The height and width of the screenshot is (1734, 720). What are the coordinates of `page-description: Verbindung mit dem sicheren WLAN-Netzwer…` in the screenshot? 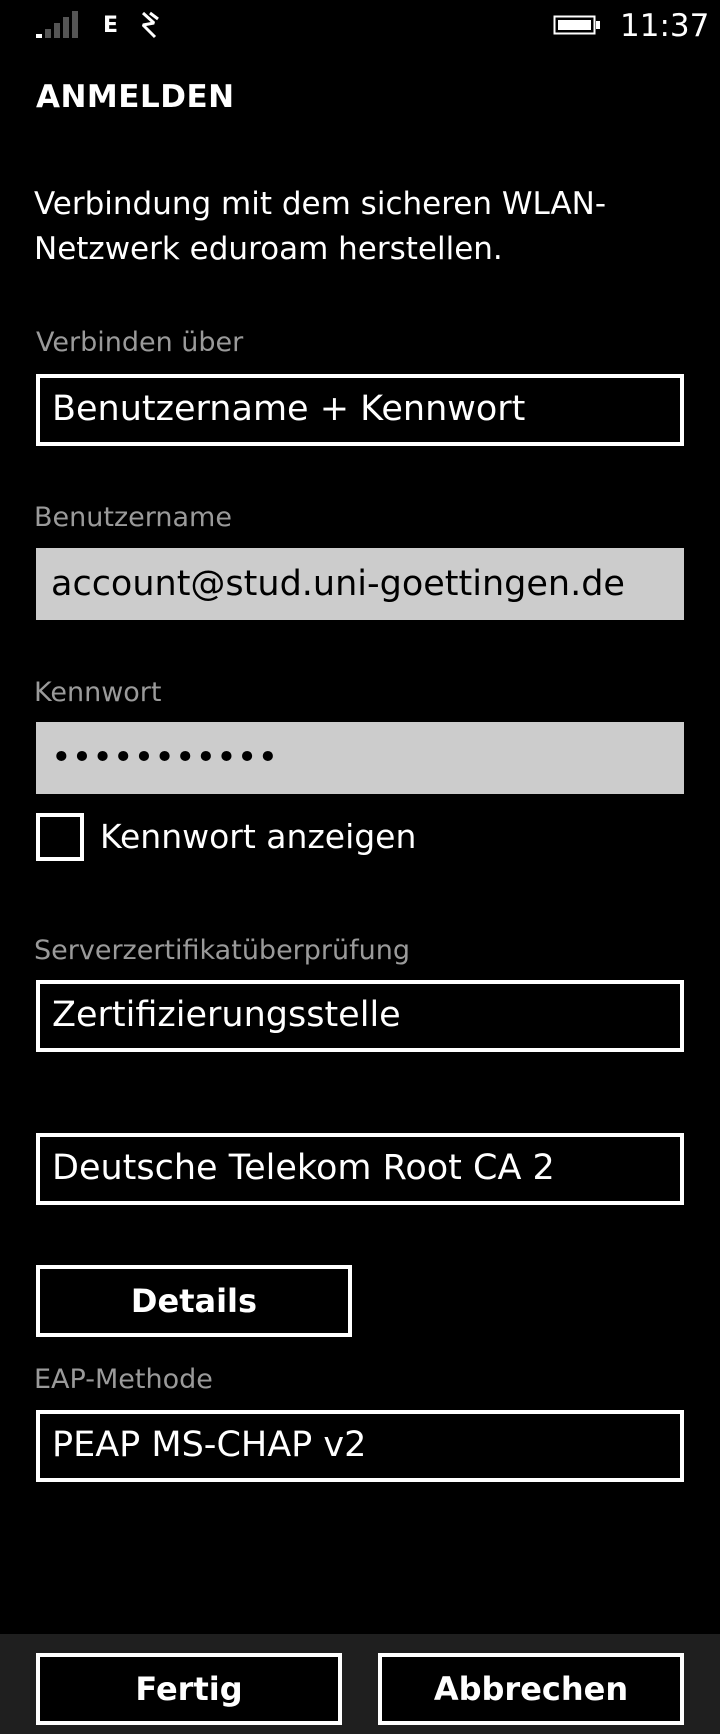 It's located at (320, 226).